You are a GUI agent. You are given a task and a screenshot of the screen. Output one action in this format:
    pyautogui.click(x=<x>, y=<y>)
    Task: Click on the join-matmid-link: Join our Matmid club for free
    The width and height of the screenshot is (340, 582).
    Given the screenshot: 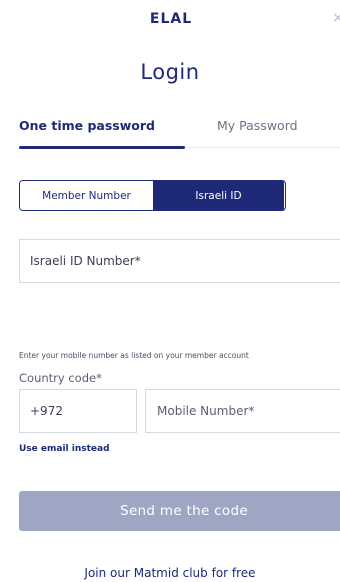 What is the action you would take?
    pyautogui.click(x=170, y=573)
    